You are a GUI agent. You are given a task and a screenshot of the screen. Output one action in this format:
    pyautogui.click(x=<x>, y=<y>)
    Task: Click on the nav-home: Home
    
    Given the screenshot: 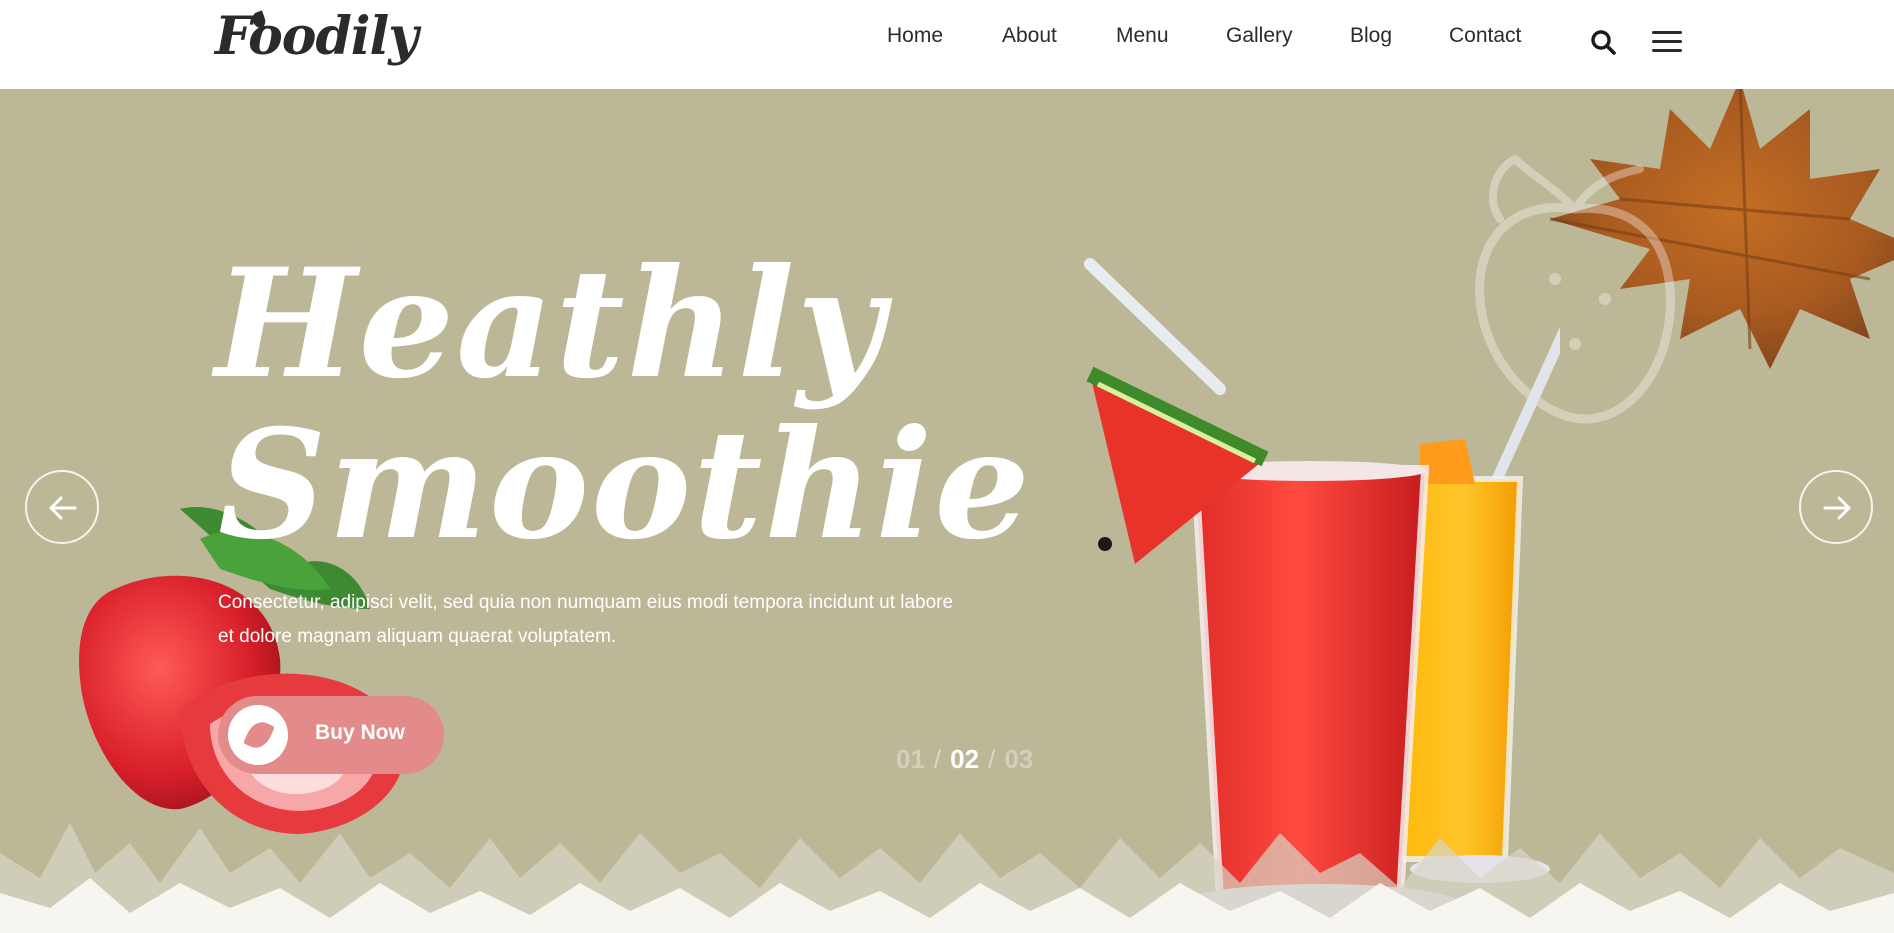 What is the action you would take?
    pyautogui.click(x=915, y=36)
    